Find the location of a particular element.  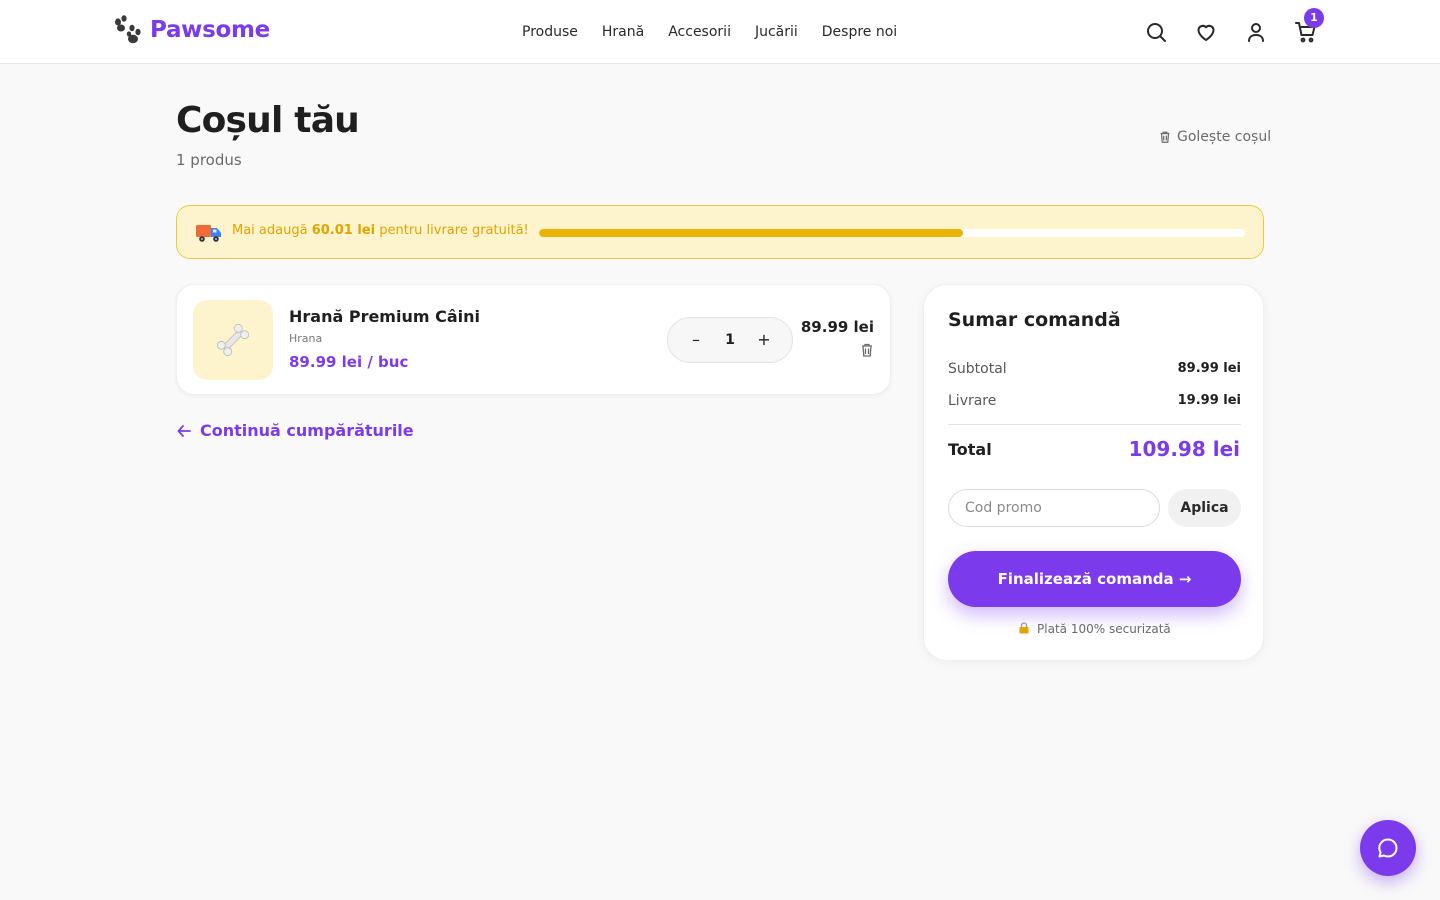

chat-button is located at coordinates (1388, 848).